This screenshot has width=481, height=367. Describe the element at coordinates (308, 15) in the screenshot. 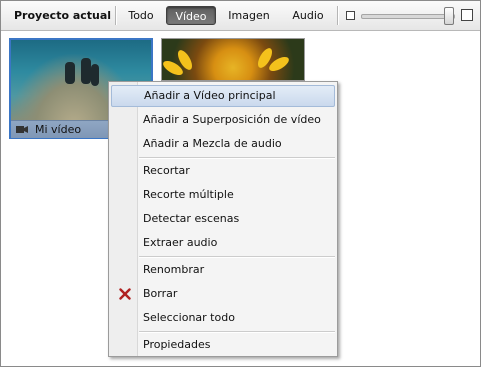

I see `tab-audio: Audio` at that location.